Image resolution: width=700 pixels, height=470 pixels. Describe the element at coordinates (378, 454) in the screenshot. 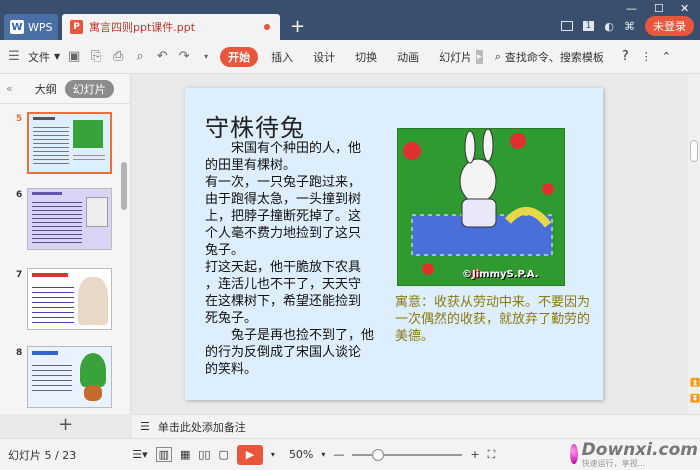

I see `zoom-slider-handle` at that location.